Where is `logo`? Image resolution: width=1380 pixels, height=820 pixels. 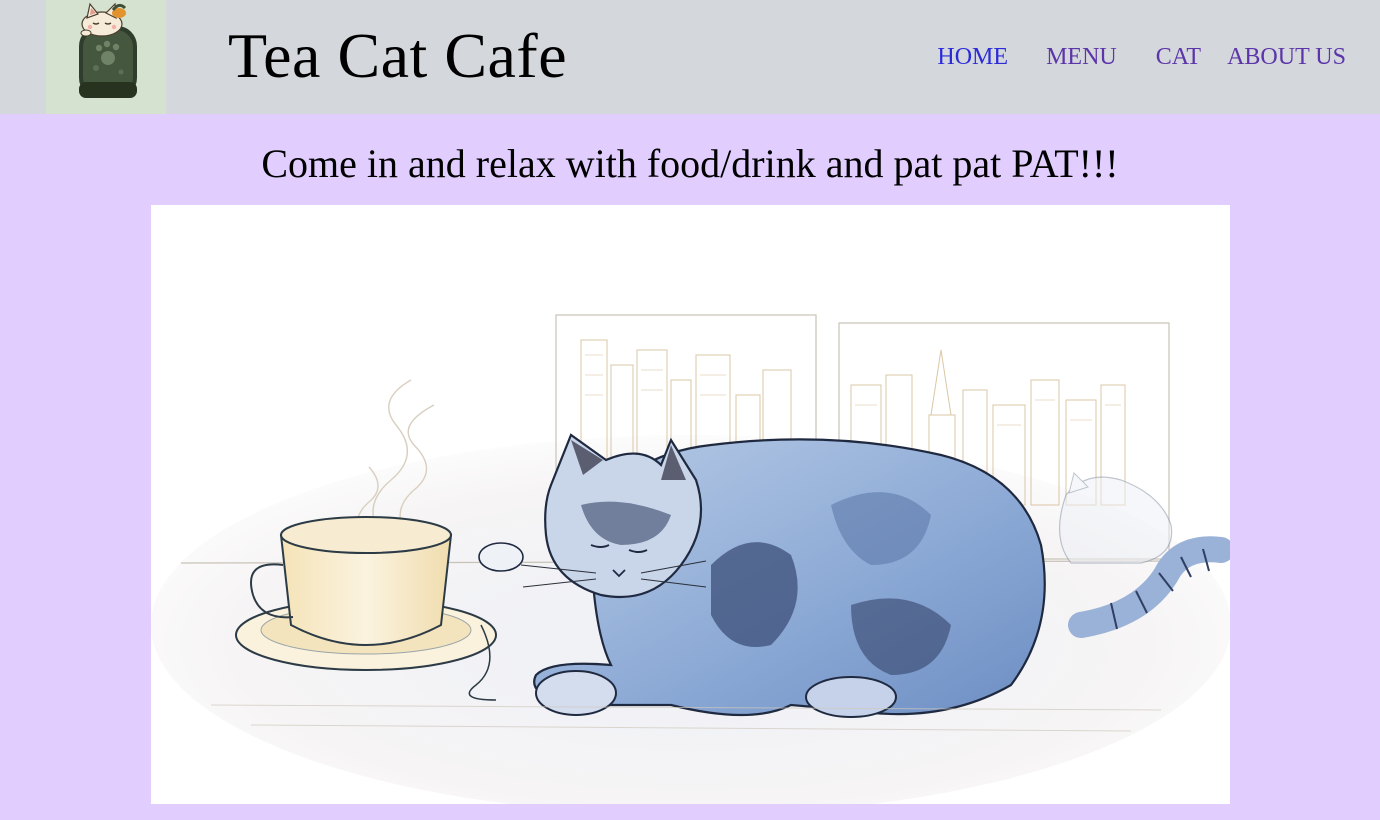 logo is located at coordinates (106, 57).